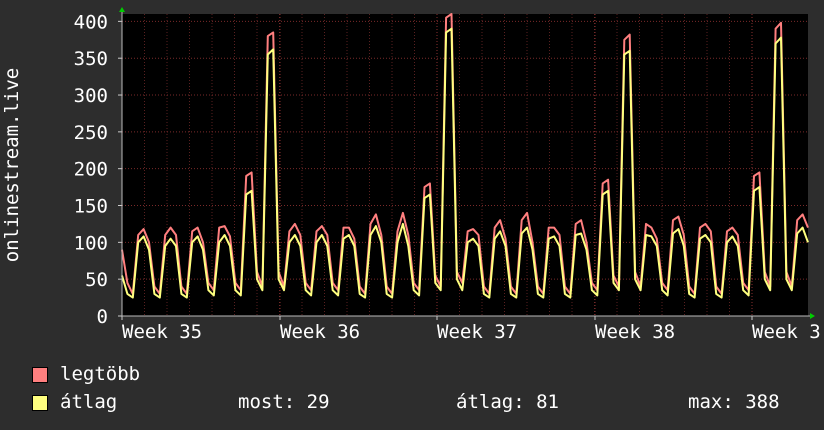 The image size is (824, 430). What do you see at coordinates (91, 133) in the screenshot?
I see `y-tick-label: 250` at bounding box center [91, 133].